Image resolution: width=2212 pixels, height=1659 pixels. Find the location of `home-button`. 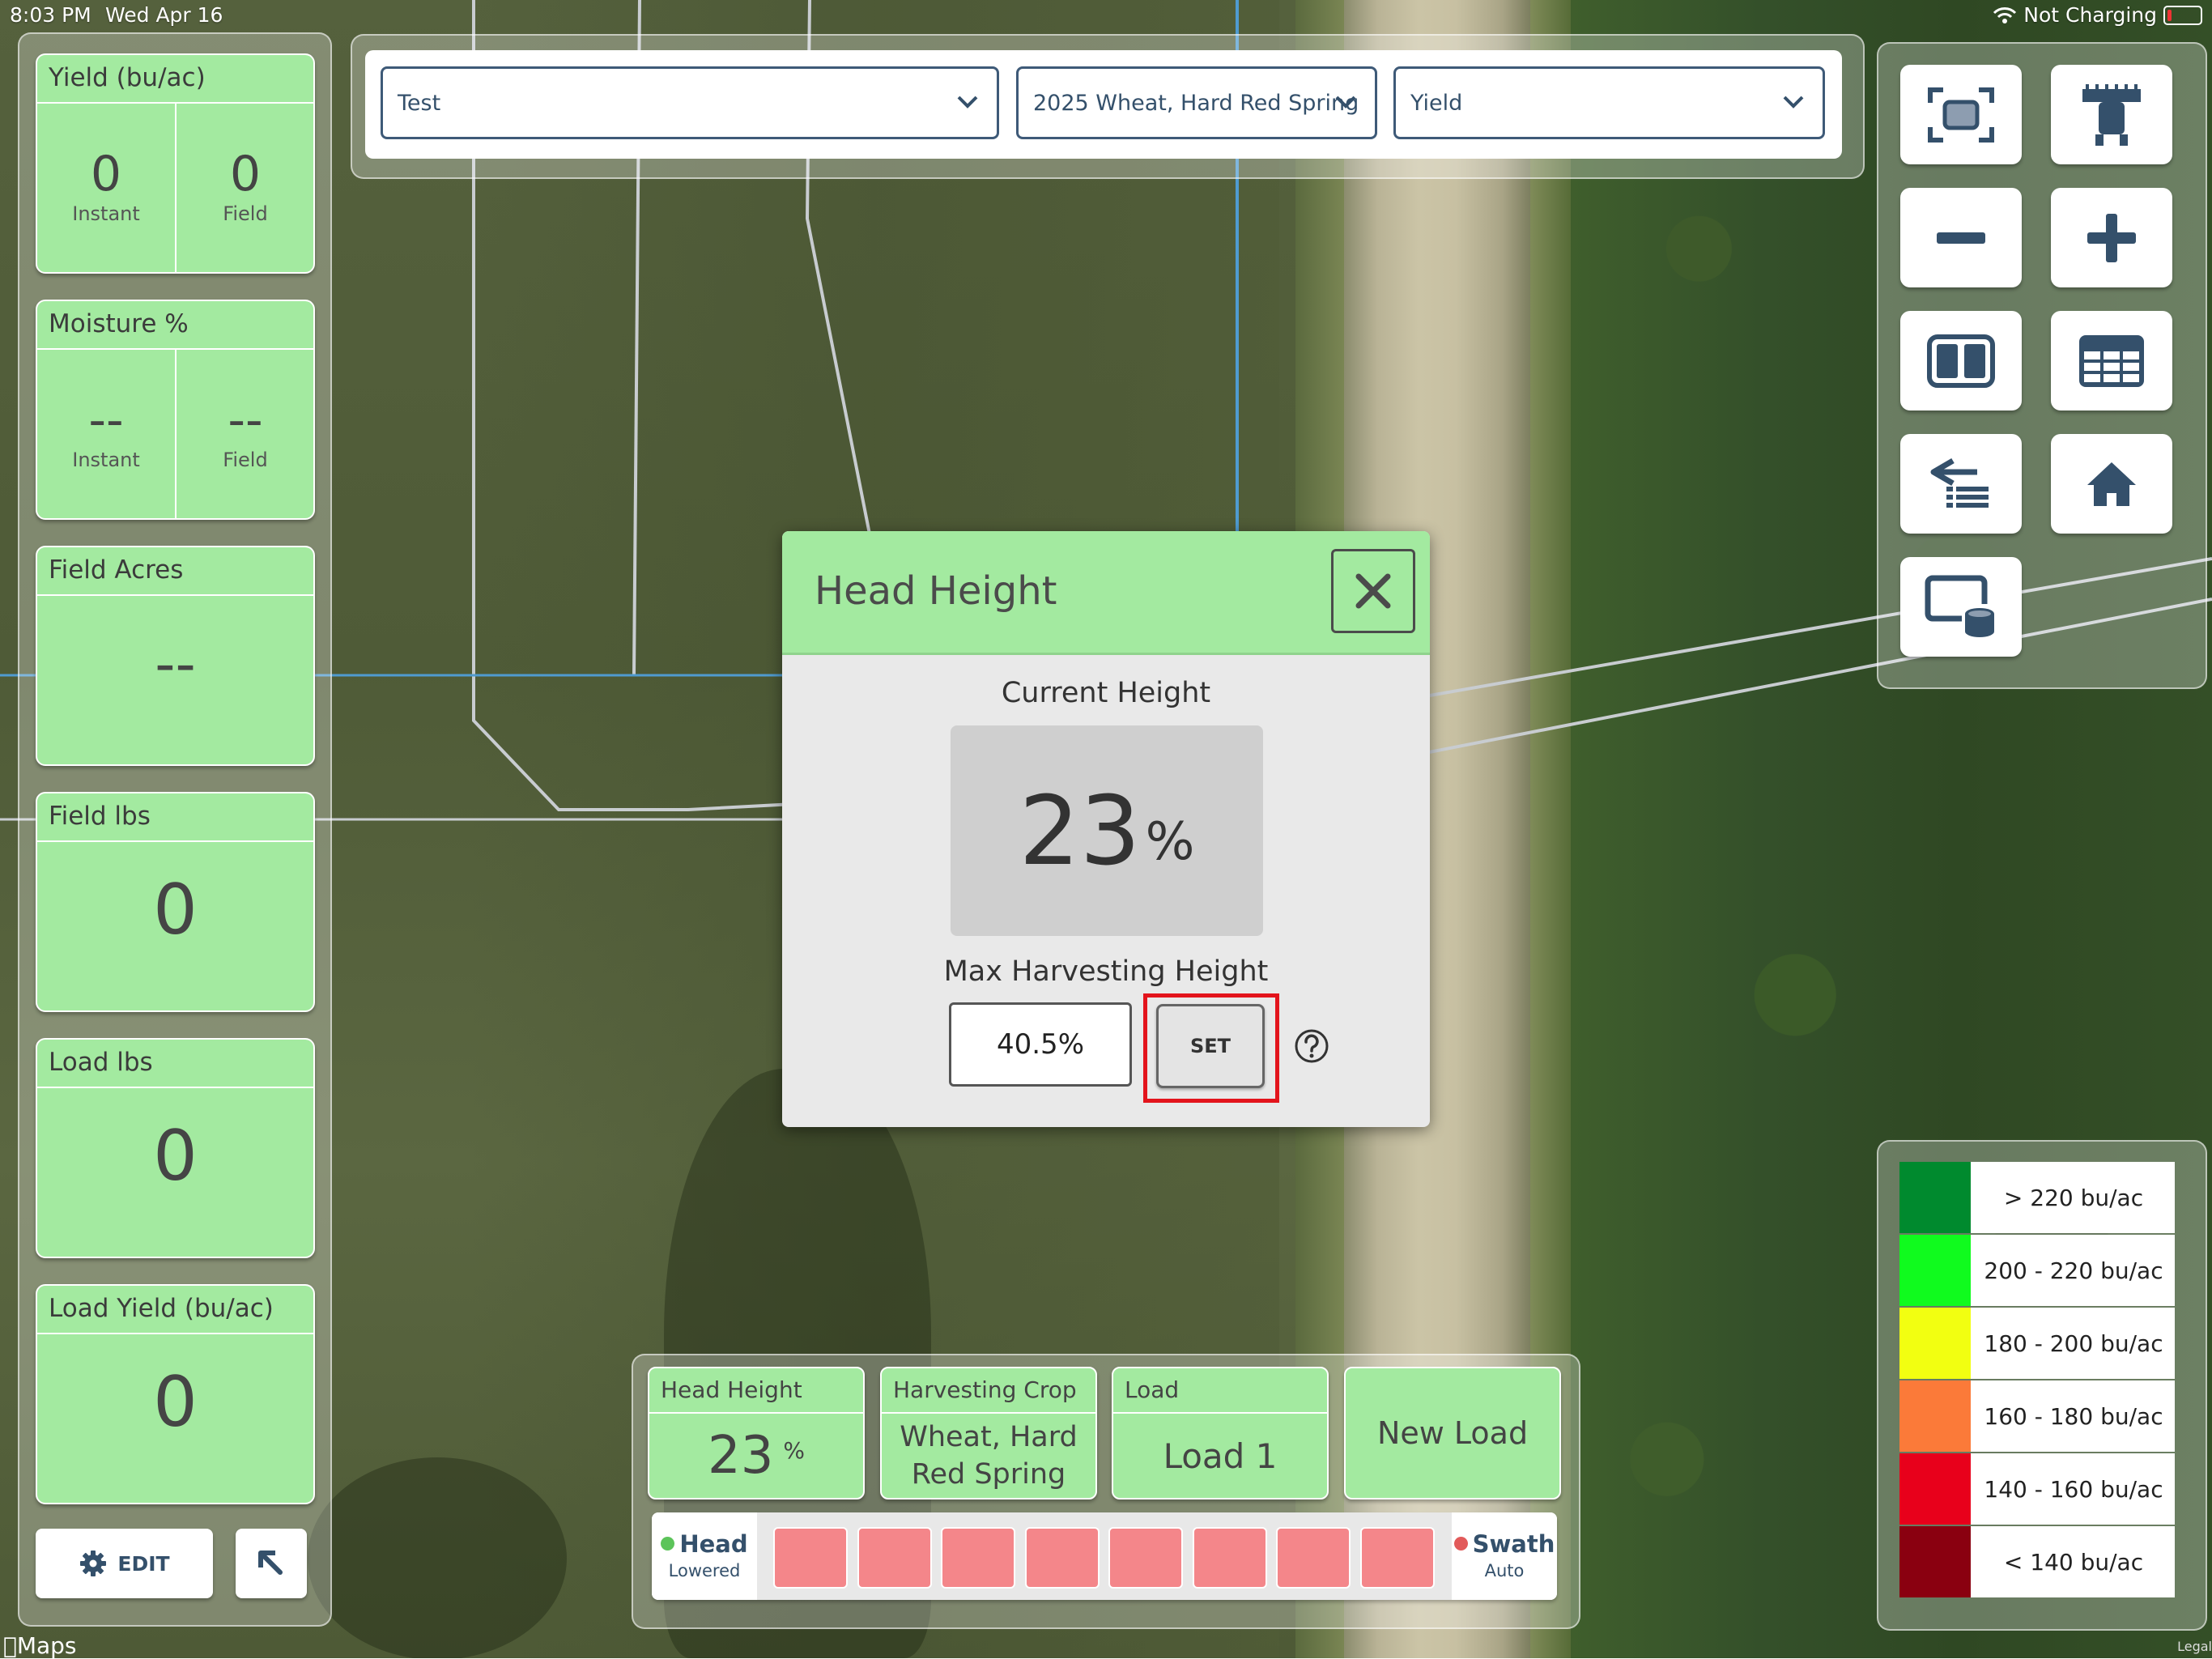

home-button is located at coordinates (2112, 484).